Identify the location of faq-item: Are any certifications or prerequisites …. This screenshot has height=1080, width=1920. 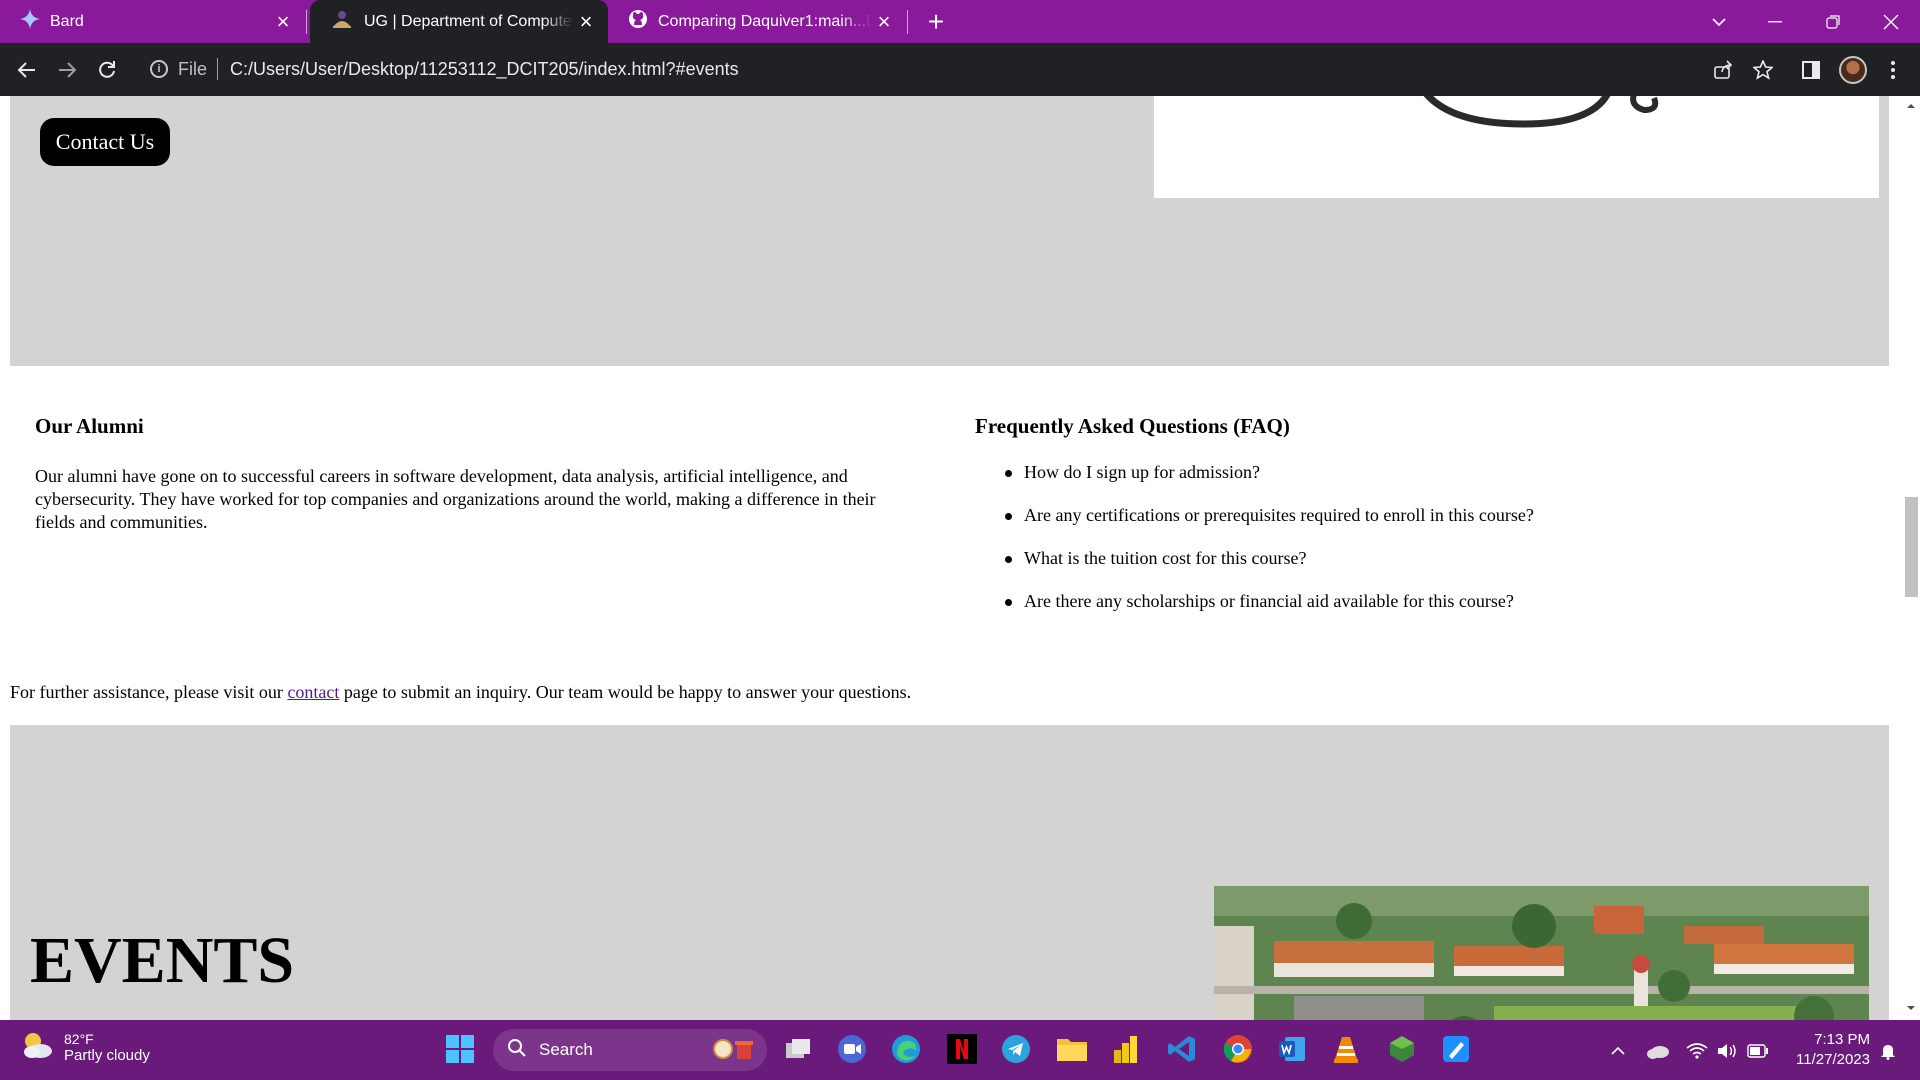
(1254, 526).